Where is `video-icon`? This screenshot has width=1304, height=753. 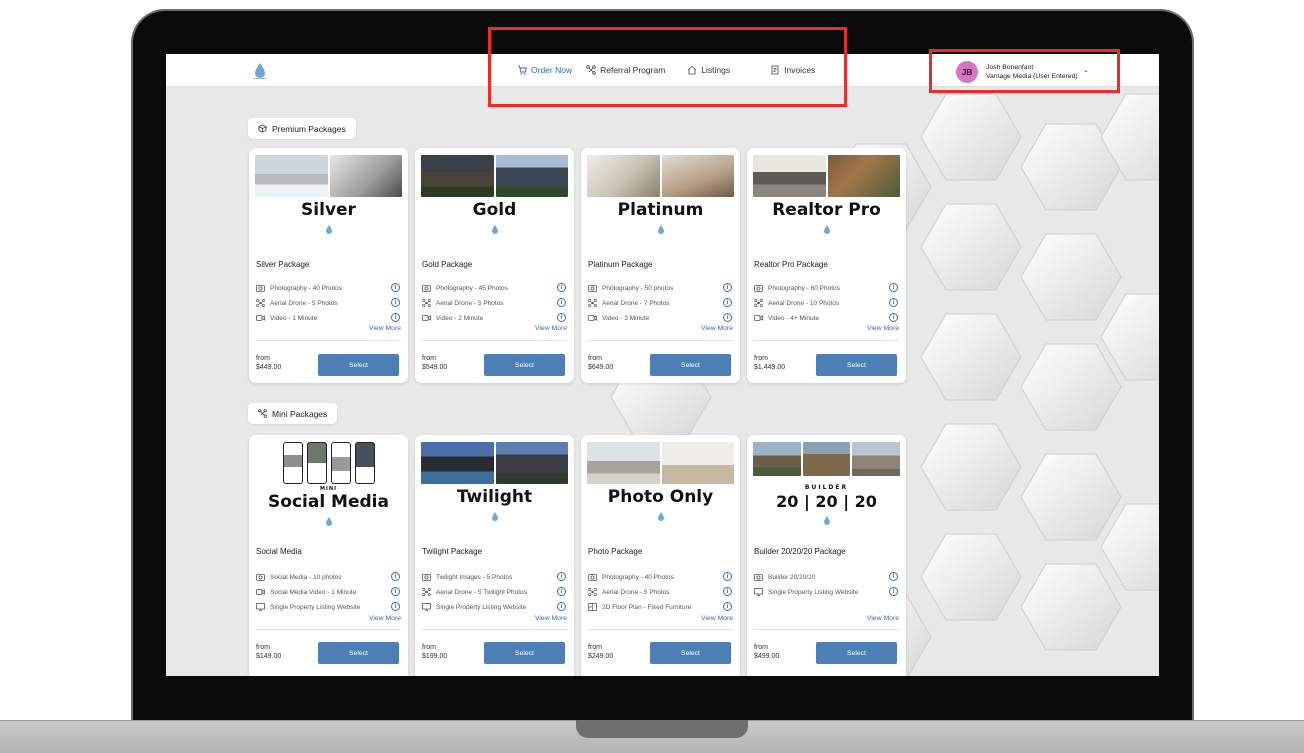
video-icon is located at coordinates (758, 318).